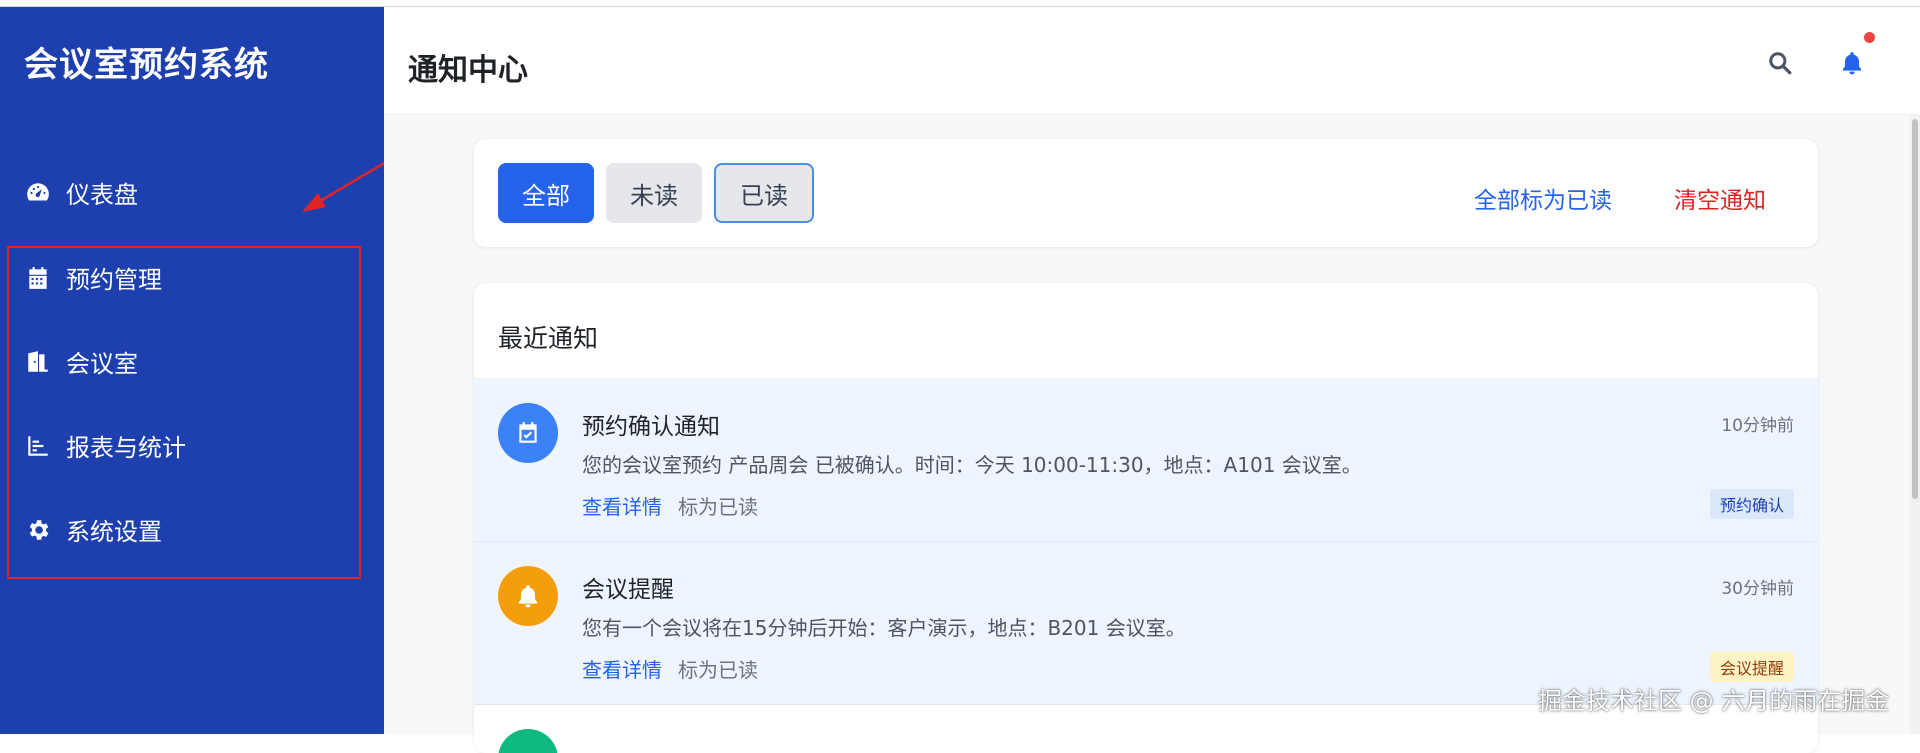 Image resolution: width=1920 pixels, height=753 pixels. What do you see at coordinates (1757, 589) in the screenshot?
I see `notification-time: 30分钟前` at bounding box center [1757, 589].